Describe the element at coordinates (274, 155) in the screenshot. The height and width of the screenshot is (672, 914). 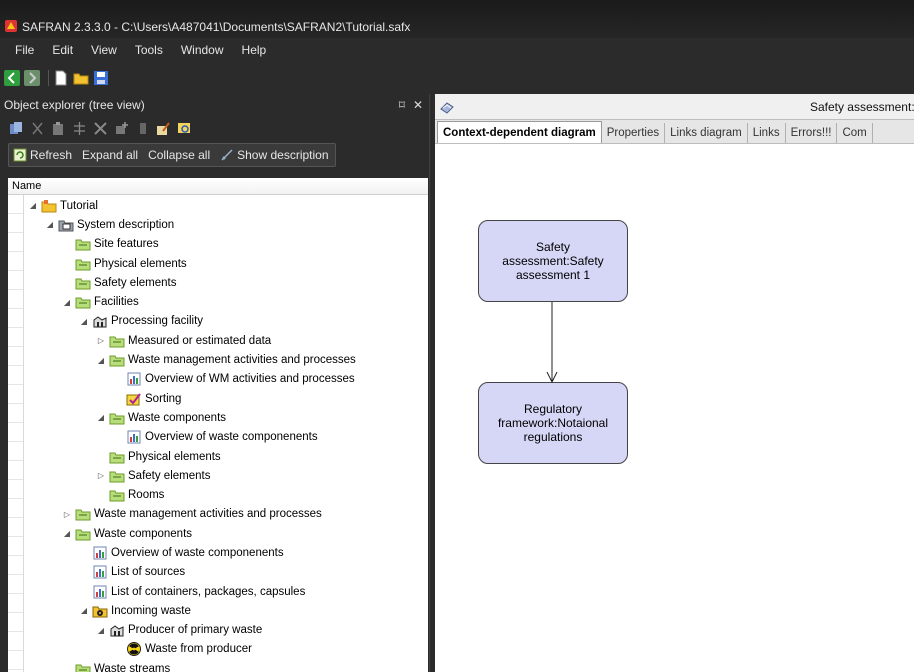
I see `show-description-button: Show description` at that location.